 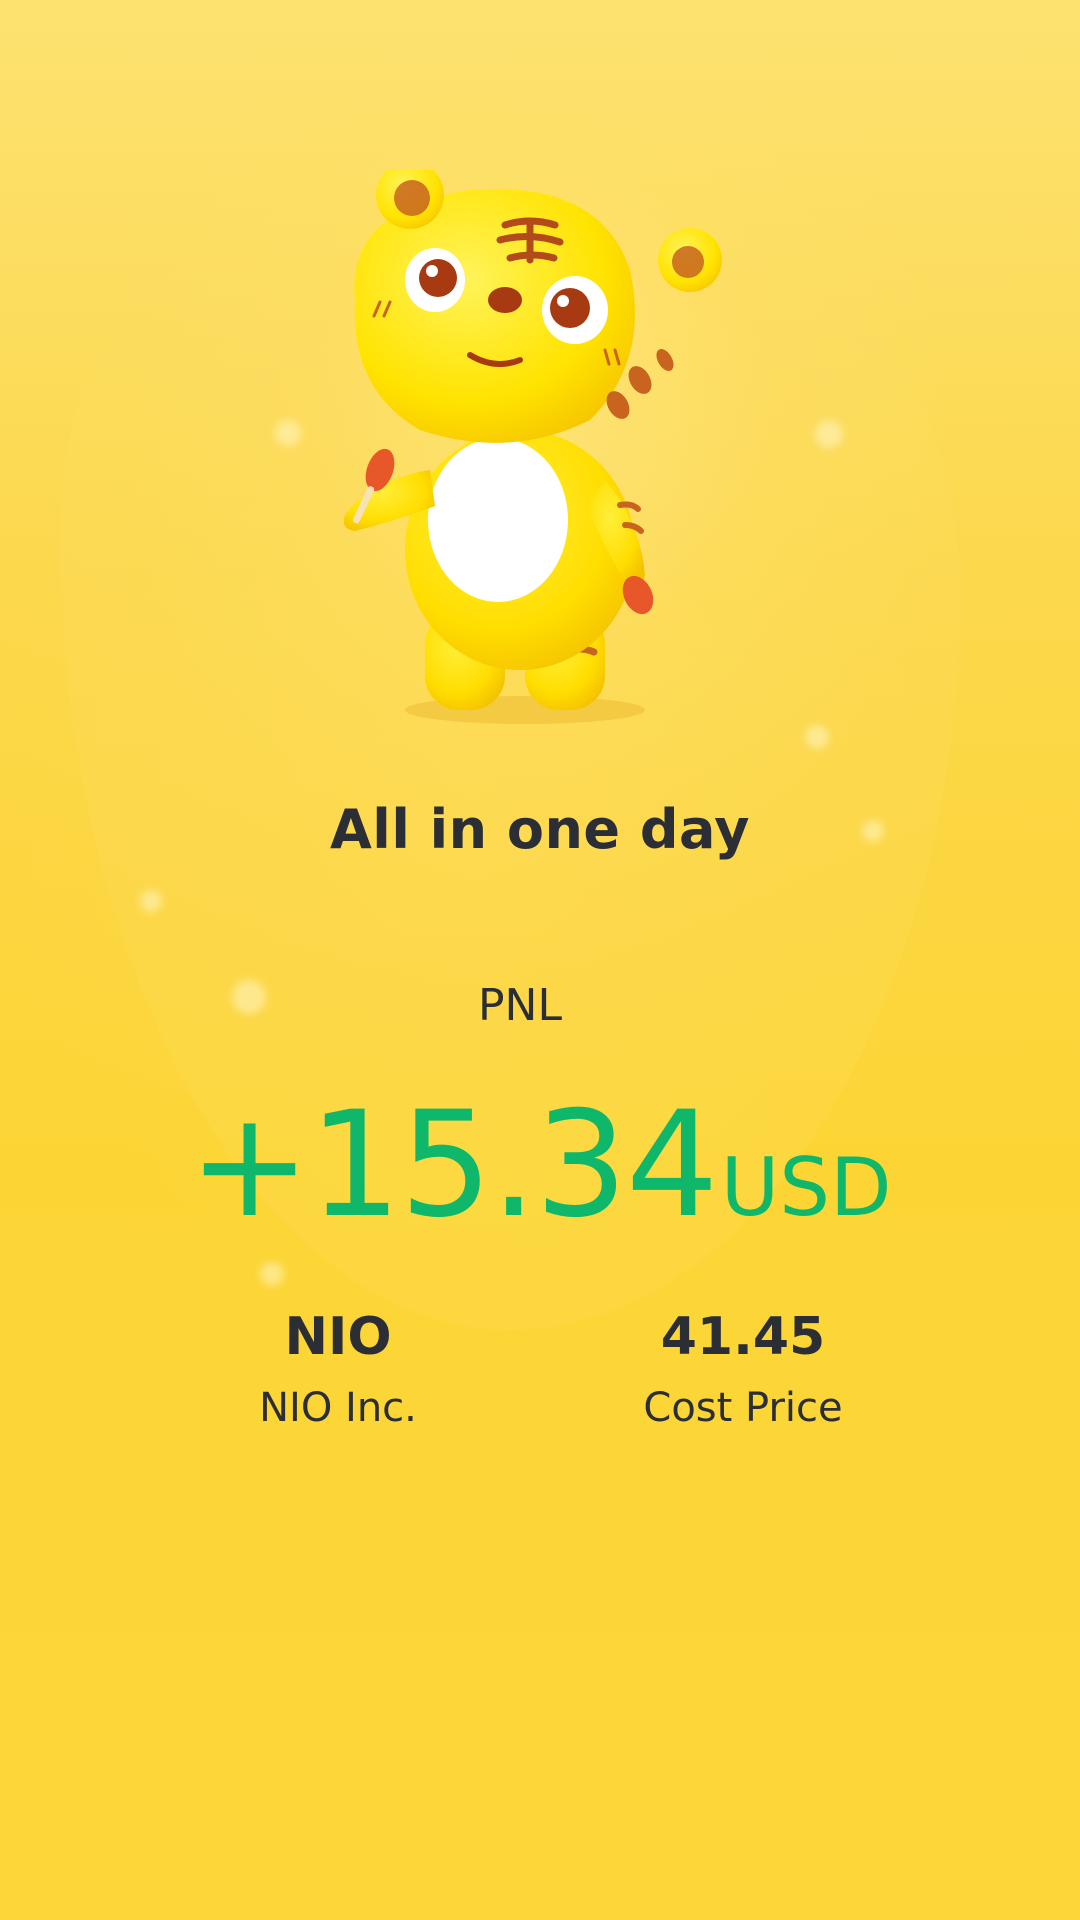 What do you see at coordinates (806, 1187) in the screenshot?
I see `pnl-currency: USD` at bounding box center [806, 1187].